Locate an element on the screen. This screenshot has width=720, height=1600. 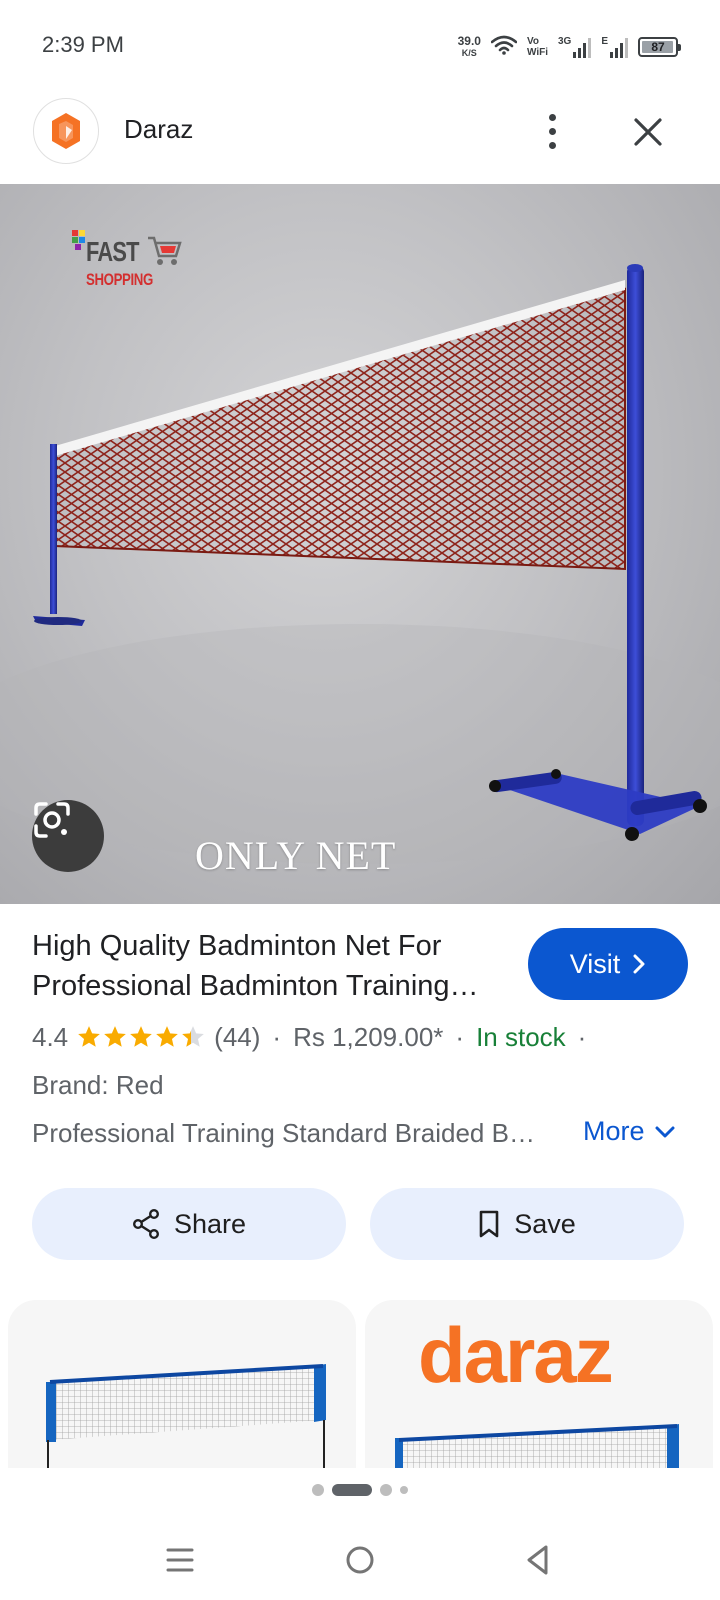
save-label: Save is located at coordinates (545, 1223).